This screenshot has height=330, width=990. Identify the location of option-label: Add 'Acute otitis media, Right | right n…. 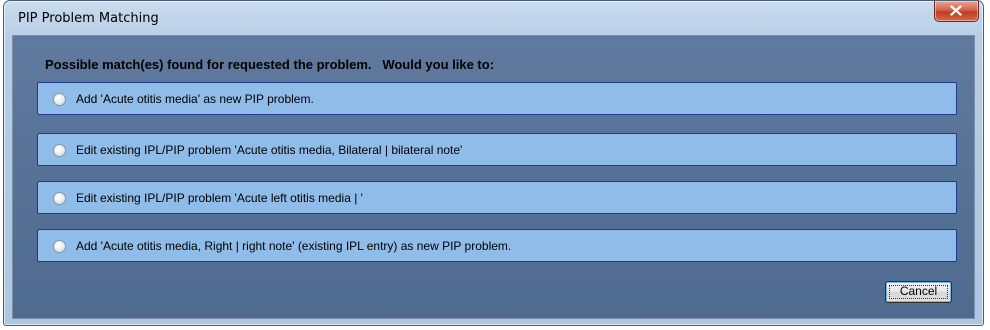
(294, 246).